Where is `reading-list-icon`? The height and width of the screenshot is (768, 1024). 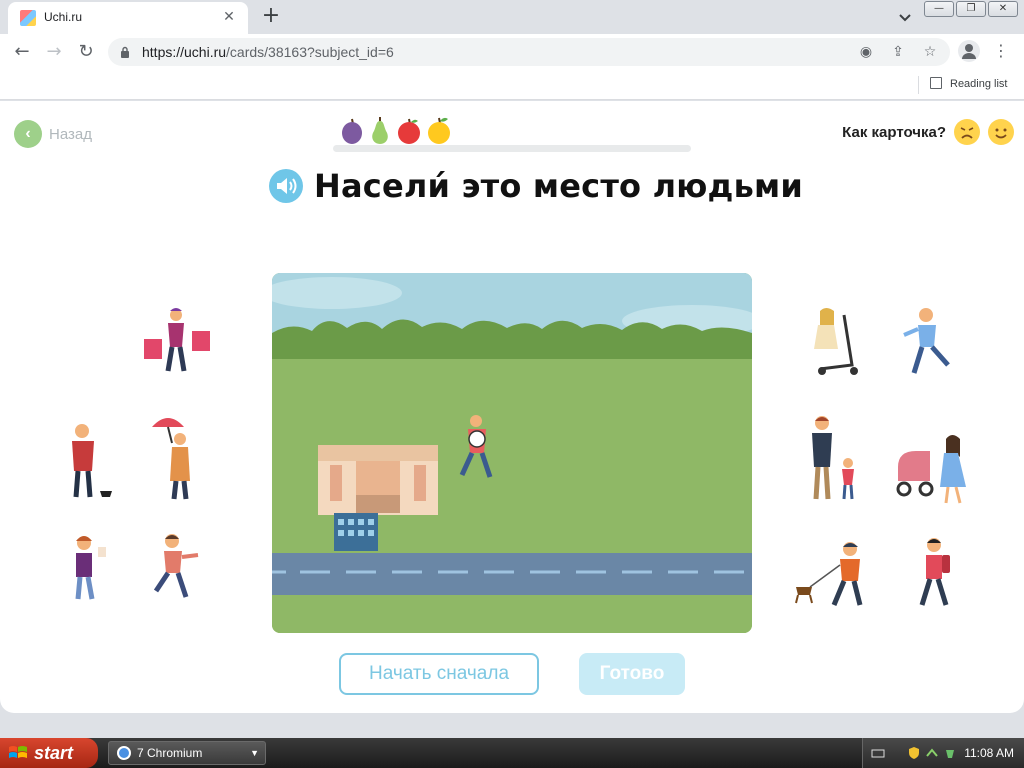 reading-list-icon is located at coordinates (936, 83).